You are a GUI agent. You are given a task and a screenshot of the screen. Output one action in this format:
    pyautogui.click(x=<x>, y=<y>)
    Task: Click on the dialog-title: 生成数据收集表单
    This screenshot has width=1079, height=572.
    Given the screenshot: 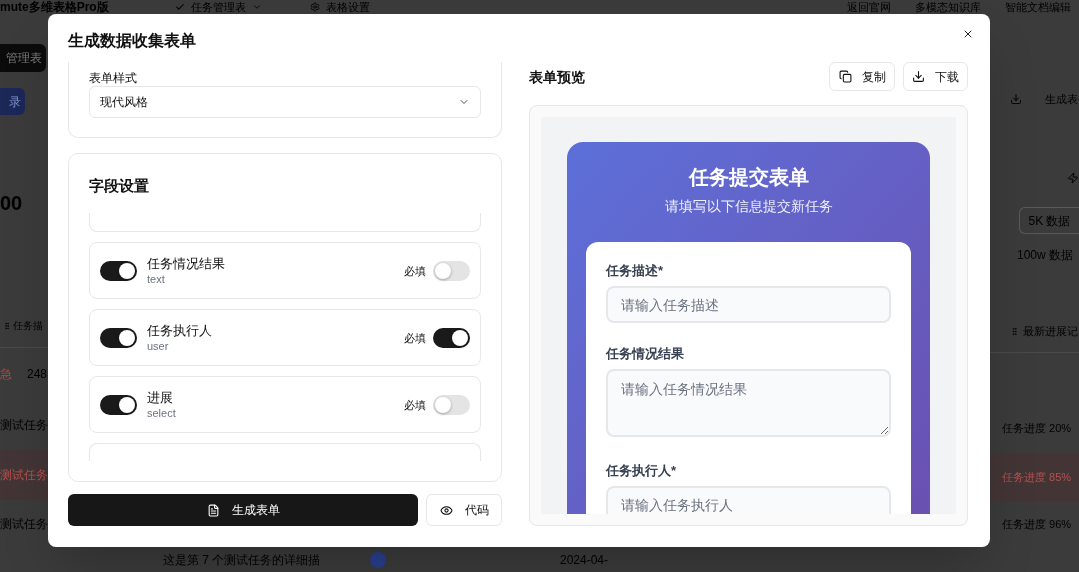 What is the action you would take?
    pyautogui.click(x=132, y=41)
    